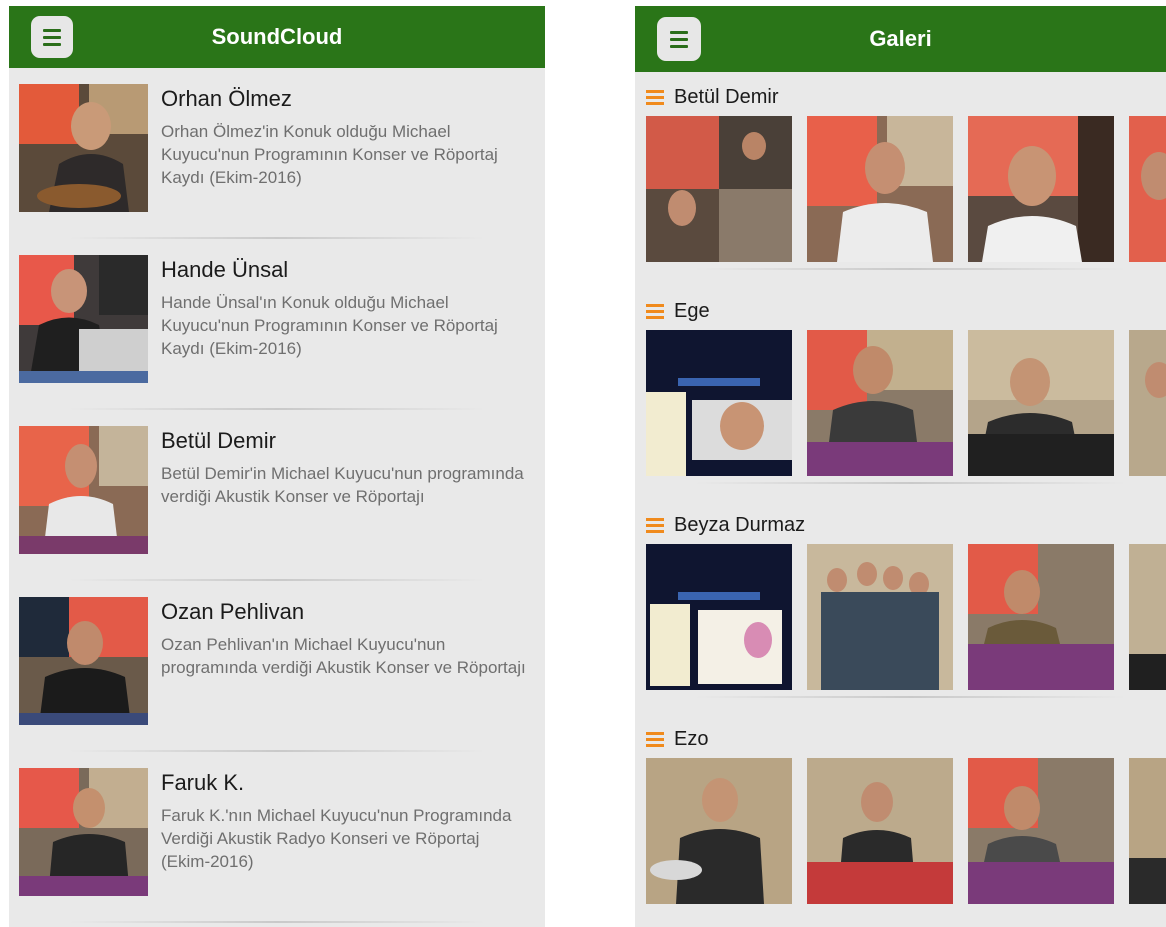 This screenshot has width=1166, height=927. Describe the element at coordinates (225, 269) in the screenshot. I see `track-title: Hande Ünsal` at that location.